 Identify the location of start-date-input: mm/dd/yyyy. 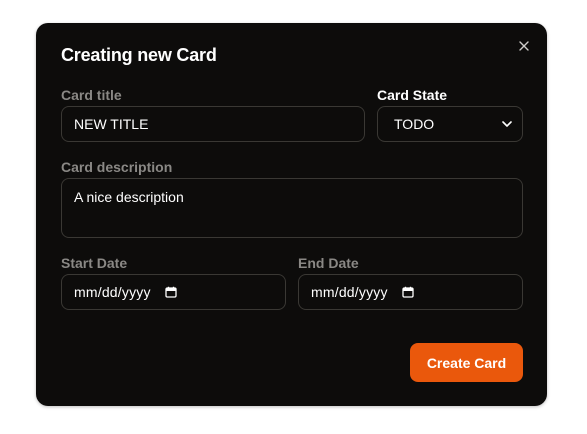
(173, 292).